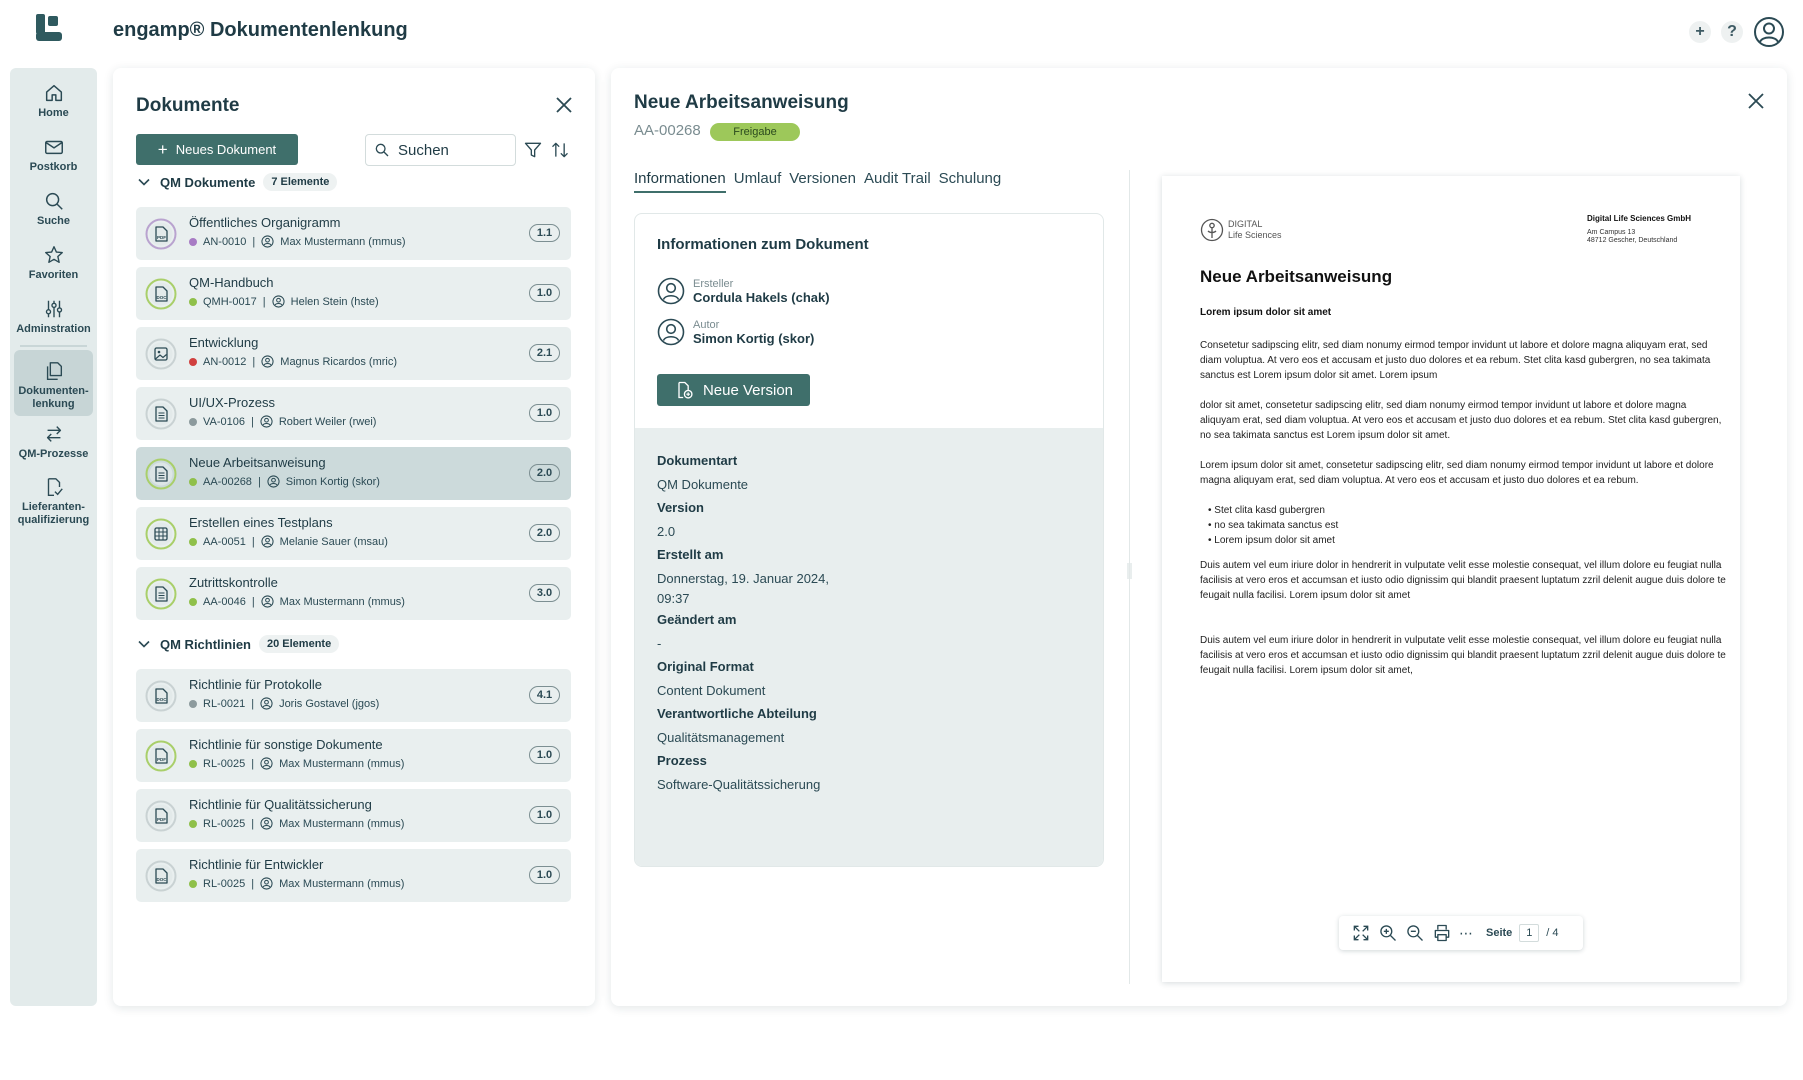  Describe the element at coordinates (659, 643) in the screenshot. I see `field-value: -` at that location.